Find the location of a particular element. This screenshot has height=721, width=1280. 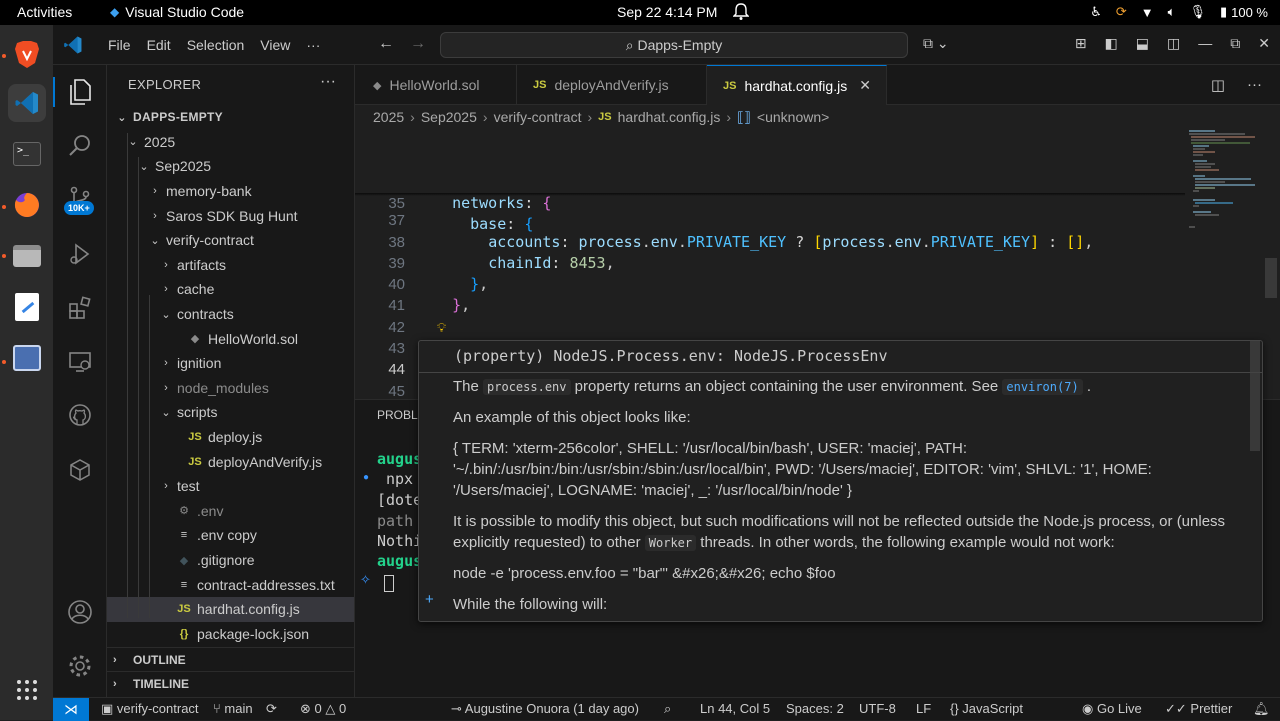

editor-scrollbar is located at coordinates (1271, 278).